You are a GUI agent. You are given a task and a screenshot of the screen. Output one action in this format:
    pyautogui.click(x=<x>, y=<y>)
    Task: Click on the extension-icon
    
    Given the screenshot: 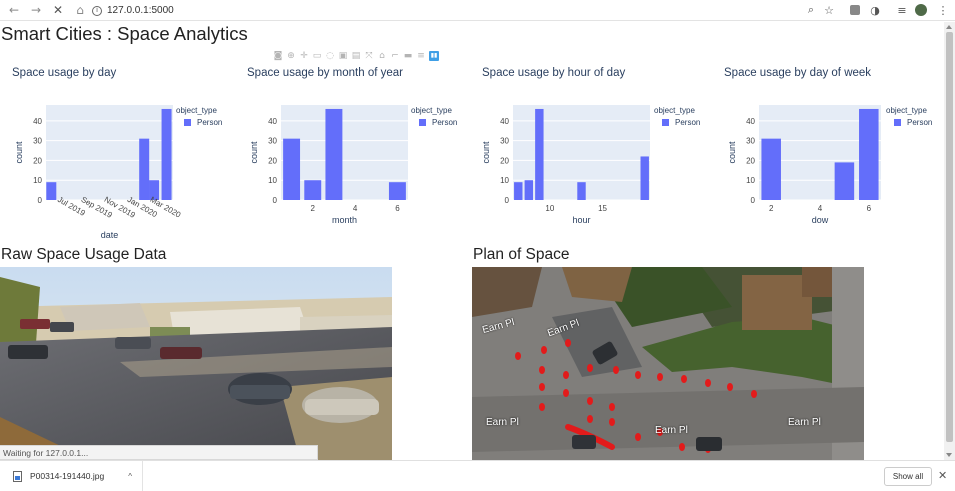 What is the action you would take?
    pyautogui.click(x=855, y=10)
    